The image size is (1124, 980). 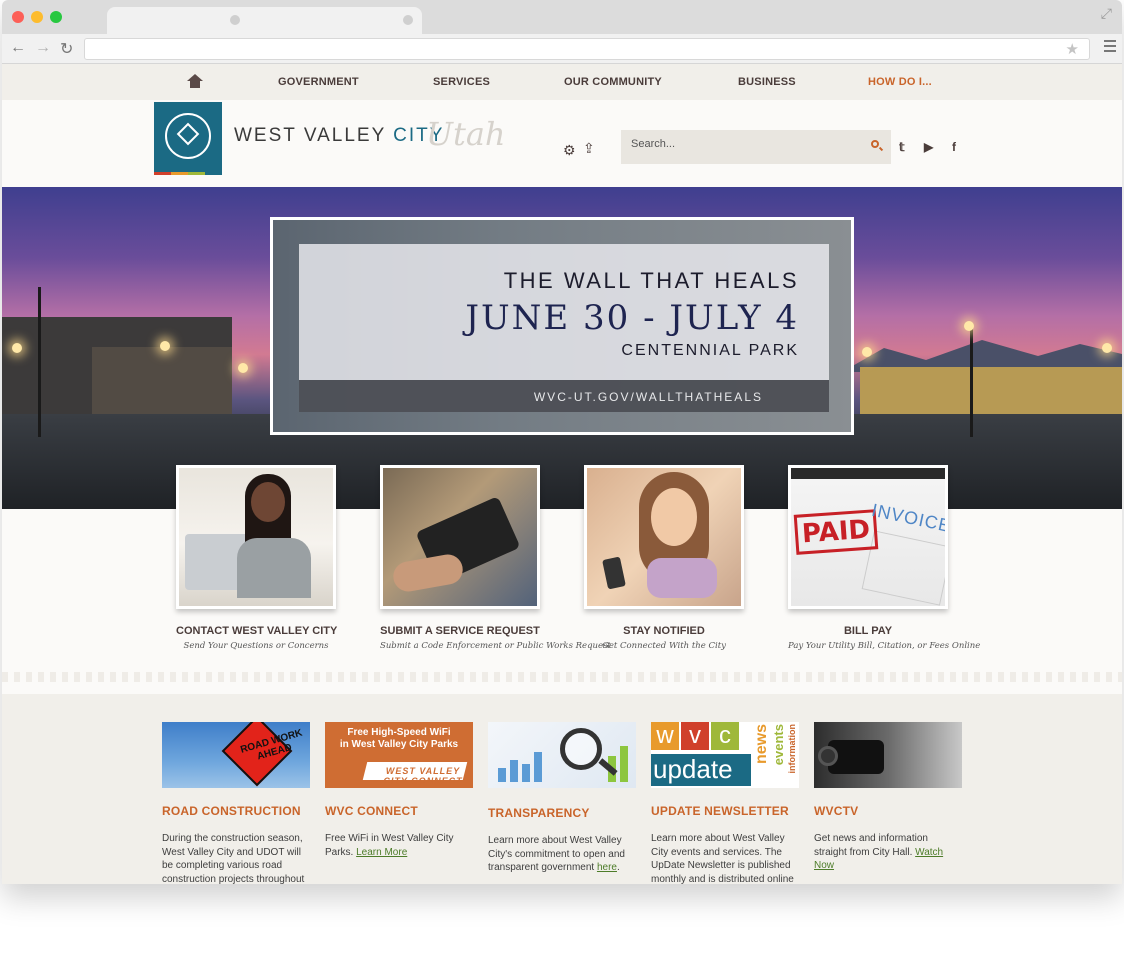 I want to click on search-box, so click(x=756, y=147).